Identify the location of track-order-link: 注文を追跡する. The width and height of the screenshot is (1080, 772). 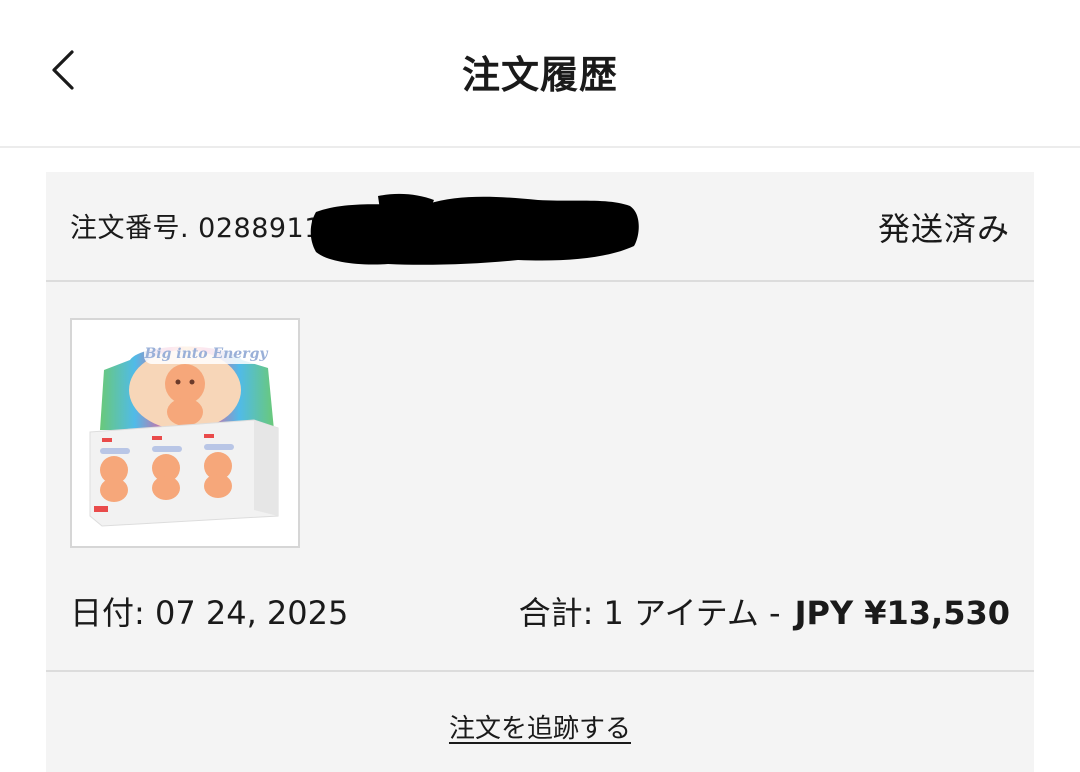
(540, 726).